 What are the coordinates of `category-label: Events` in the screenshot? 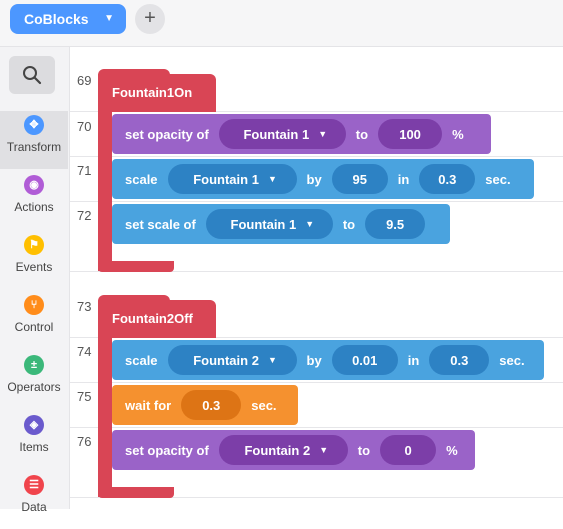 It's located at (34, 267).